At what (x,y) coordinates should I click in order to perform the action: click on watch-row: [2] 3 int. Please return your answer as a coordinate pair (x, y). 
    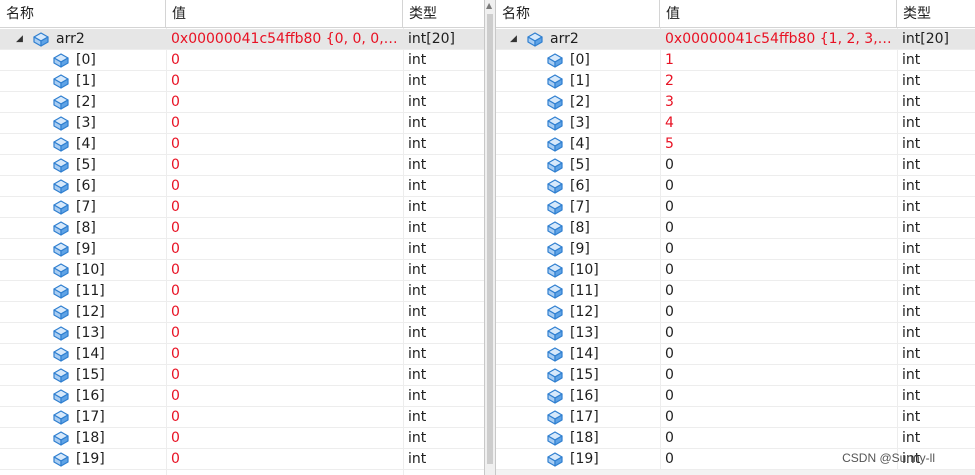
    Looking at the image, I should click on (735, 102).